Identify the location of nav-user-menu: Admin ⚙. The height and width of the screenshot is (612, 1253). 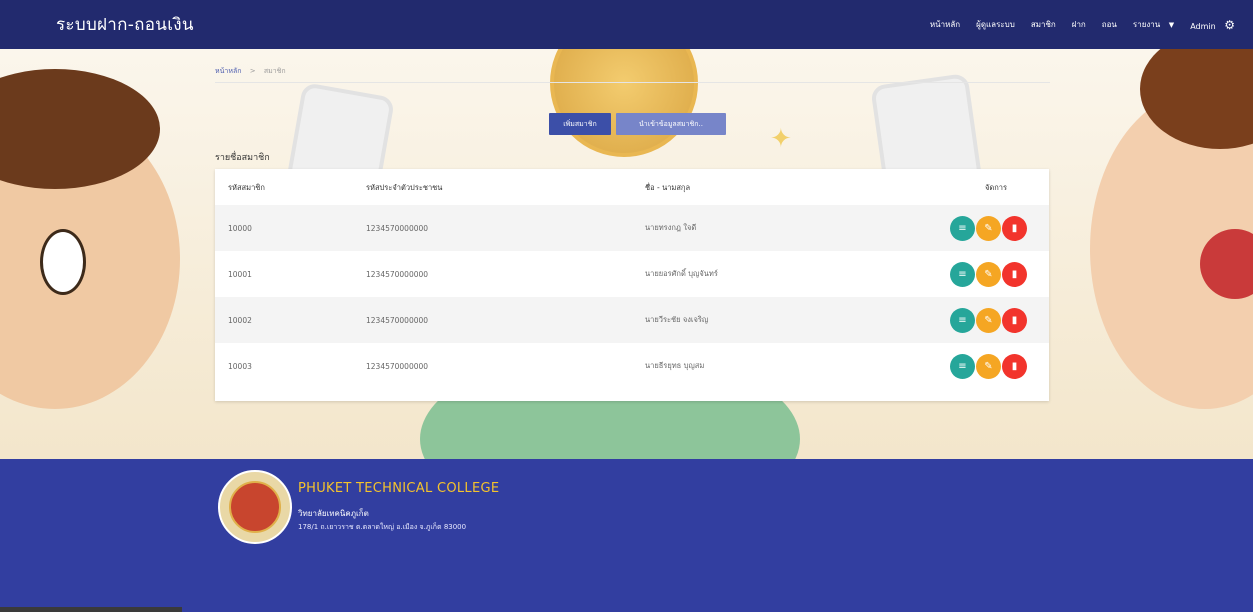
(1212, 25).